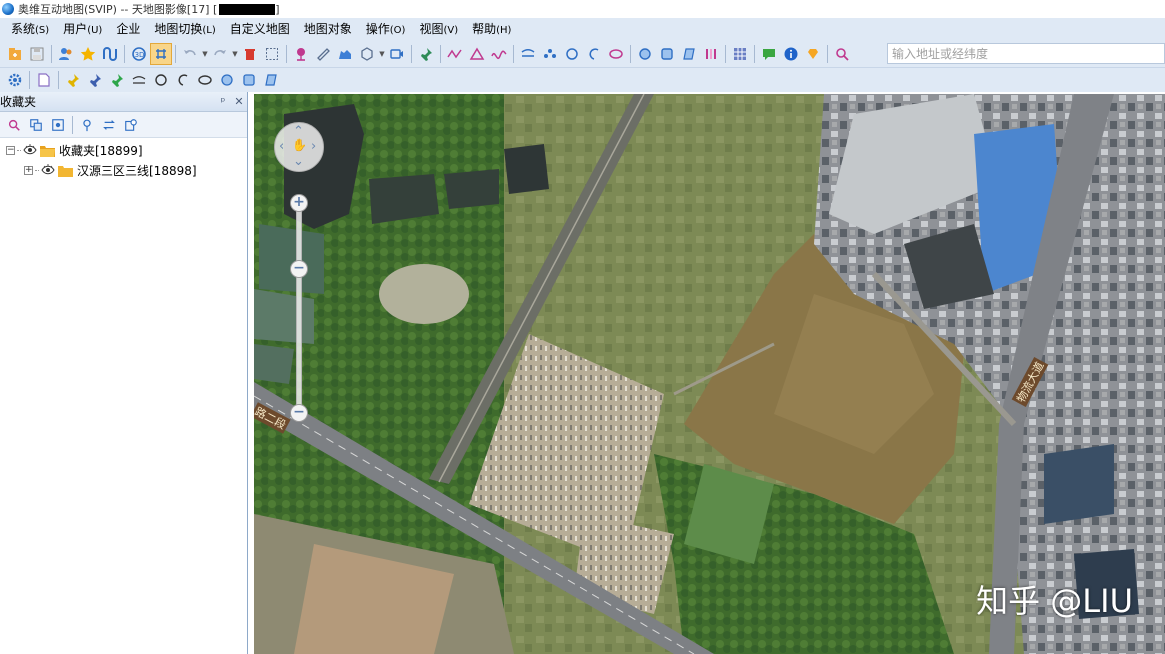 The width and height of the screenshot is (1165, 654). Describe the element at coordinates (477, 54) in the screenshot. I see `triangle-icon` at that location.